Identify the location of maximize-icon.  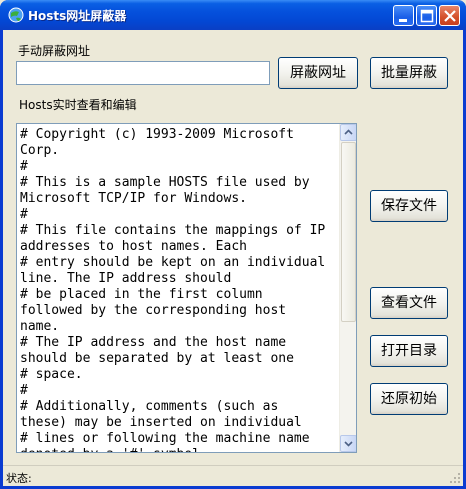
(427, 16).